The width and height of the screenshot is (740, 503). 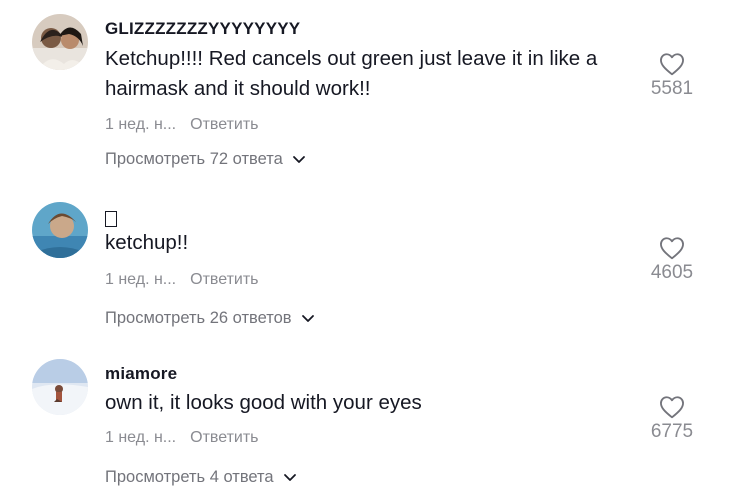 I want to click on comment-text: own it, it looks good with your eyes, so click(x=263, y=402).